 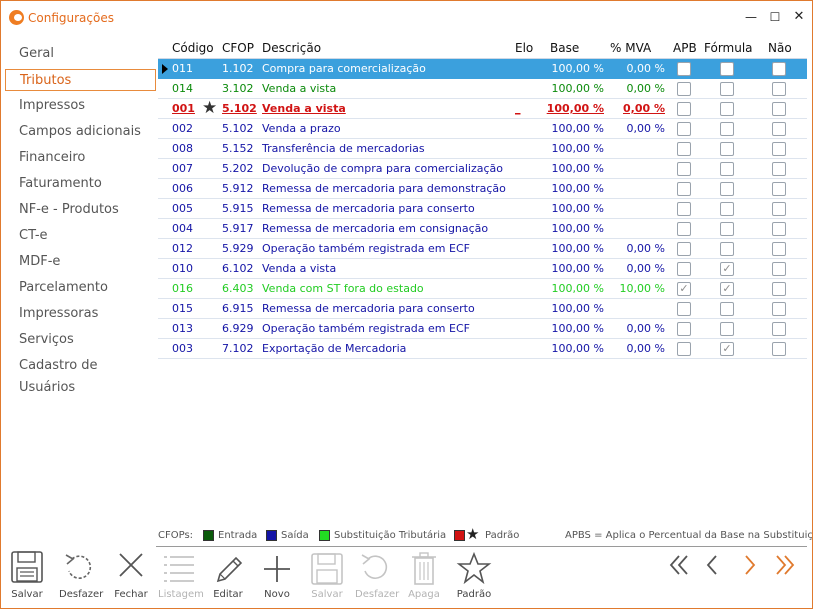 What do you see at coordinates (482, 89) in the screenshot?
I see `table-row: 014 3.102 Venda a vista 100,00 % 0,00 %` at bounding box center [482, 89].